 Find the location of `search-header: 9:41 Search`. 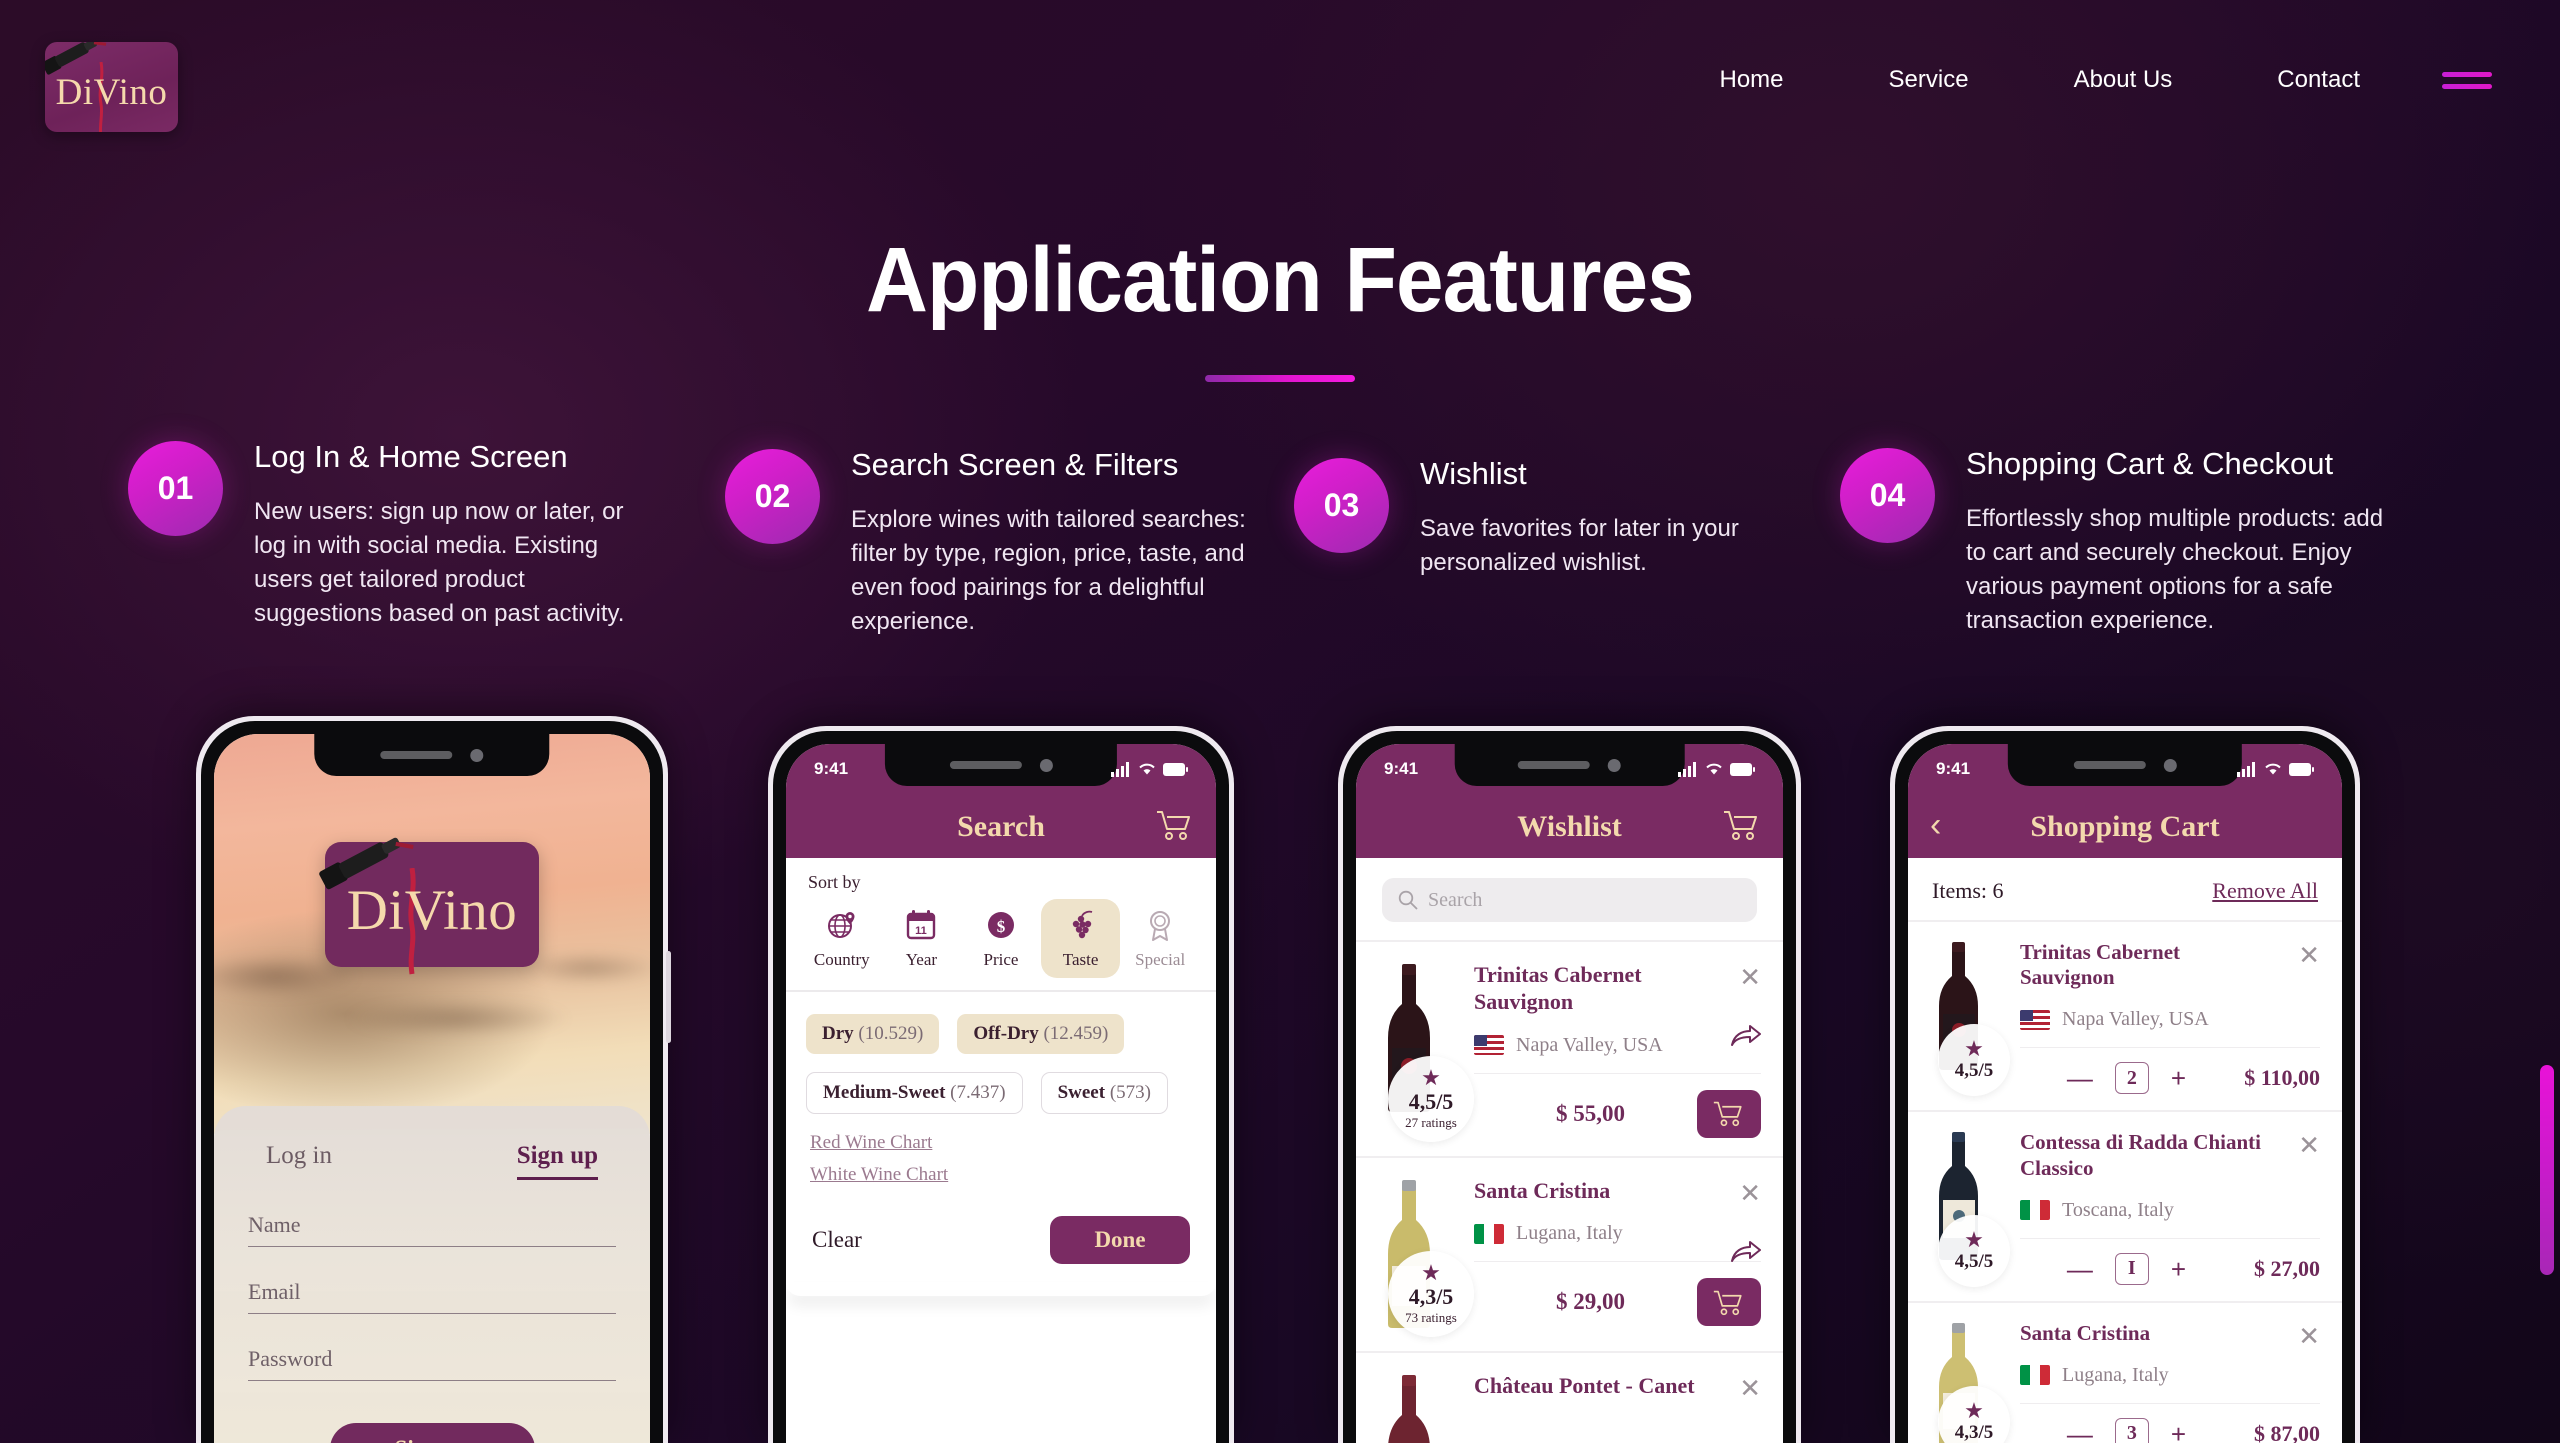

search-header: 9:41 Search is located at coordinates (1001, 801).